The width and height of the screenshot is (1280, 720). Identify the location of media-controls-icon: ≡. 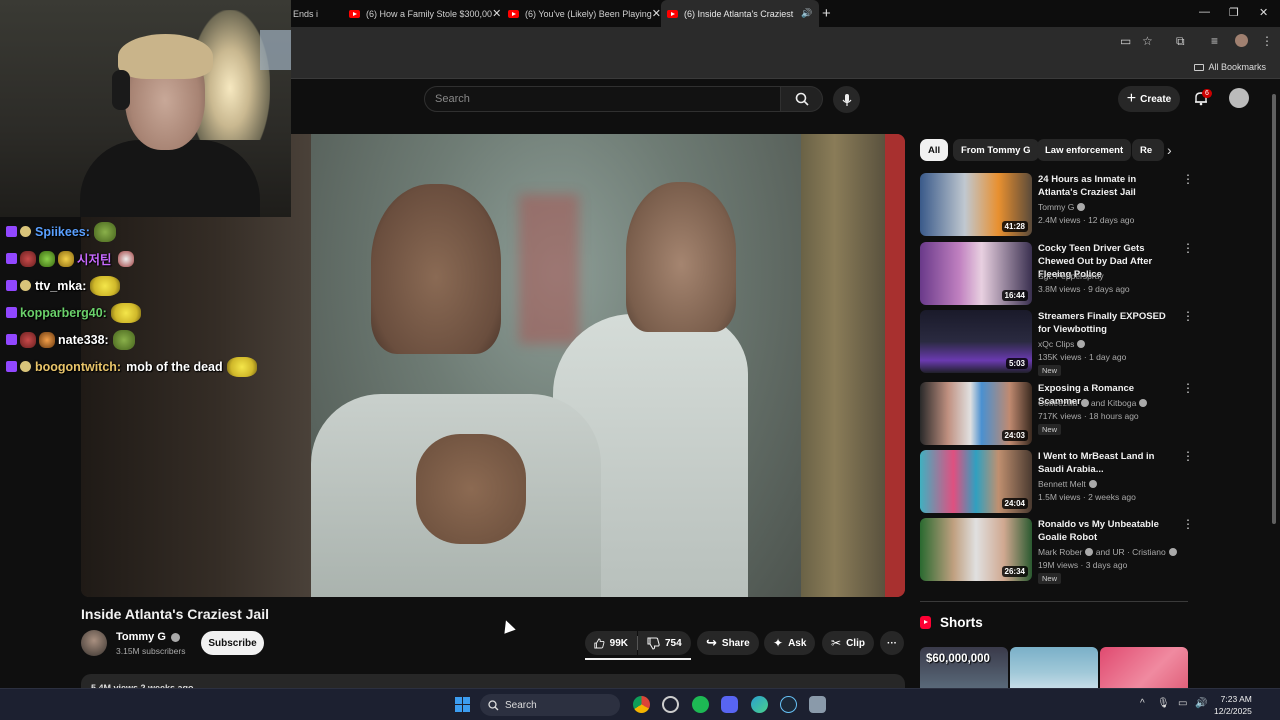
(1214, 41).